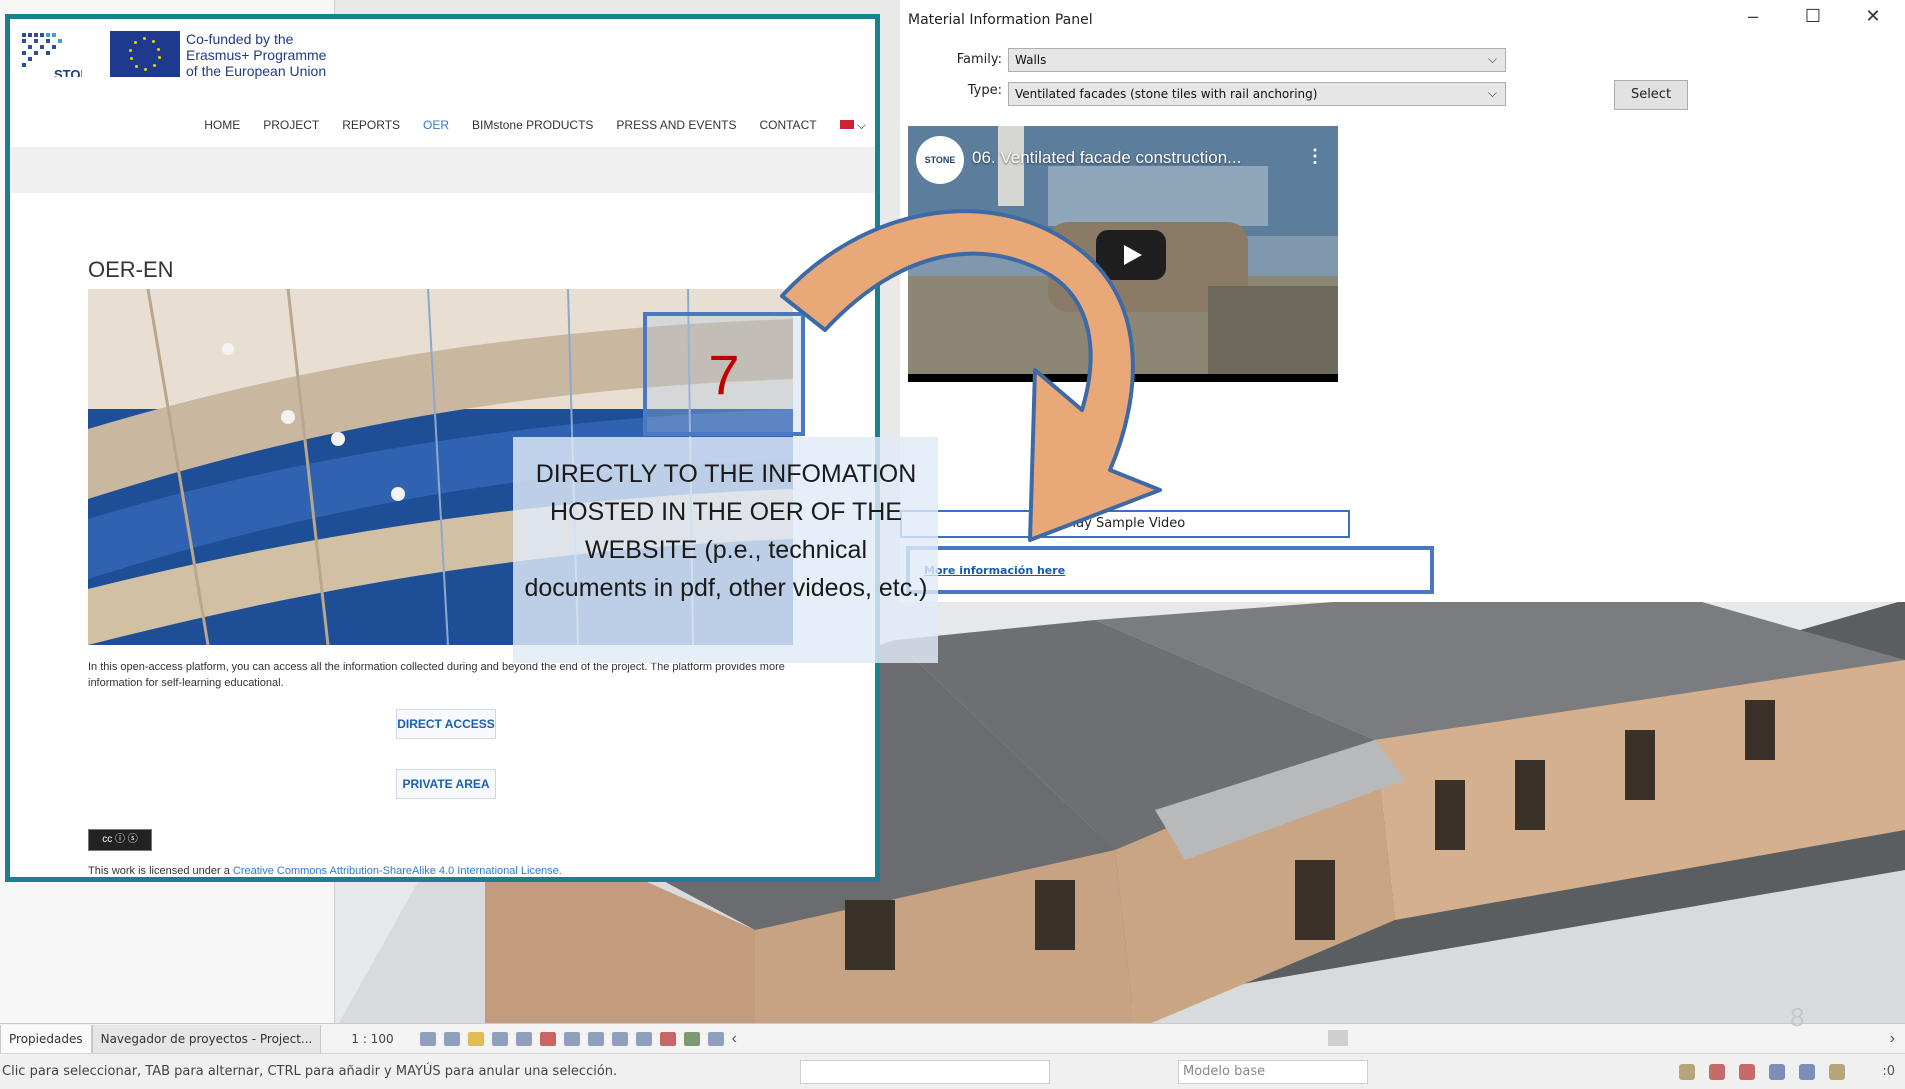  I want to click on license-prefix: This work is licensed under a, so click(160, 871).